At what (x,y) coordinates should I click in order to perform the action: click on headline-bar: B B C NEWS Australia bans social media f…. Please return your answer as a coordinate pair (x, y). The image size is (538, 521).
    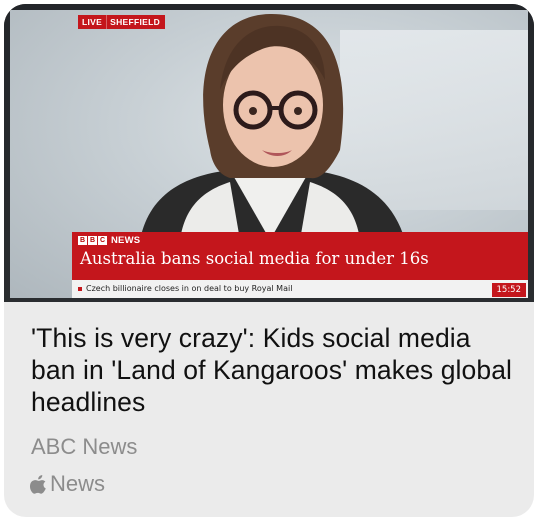
    Looking at the image, I should click on (300, 256).